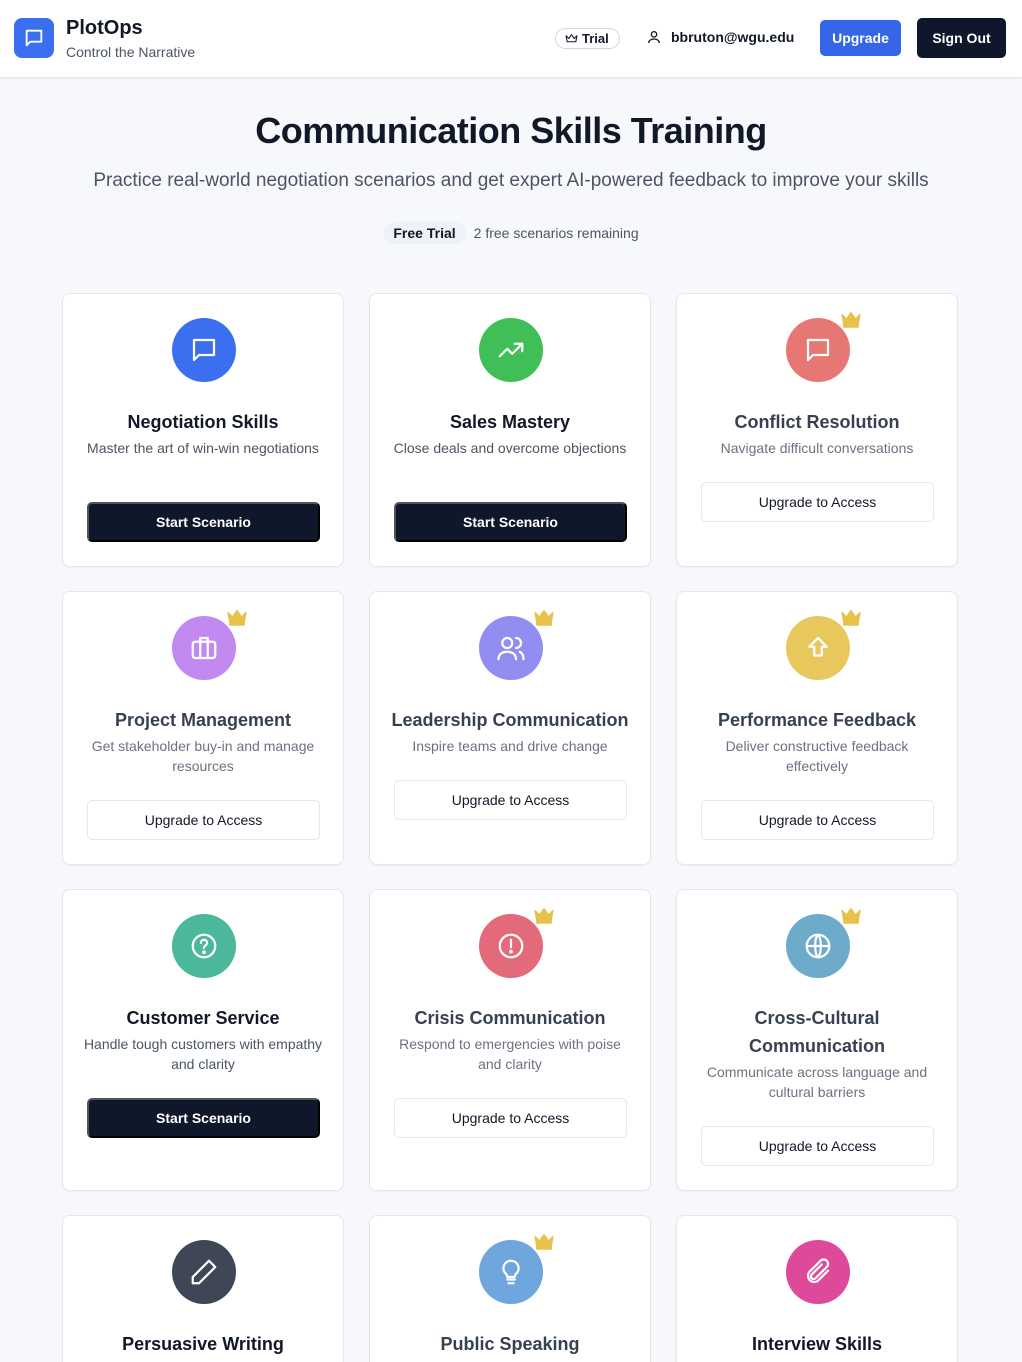  Describe the element at coordinates (203, 1018) in the screenshot. I see `scenario-title: Customer Service` at that location.